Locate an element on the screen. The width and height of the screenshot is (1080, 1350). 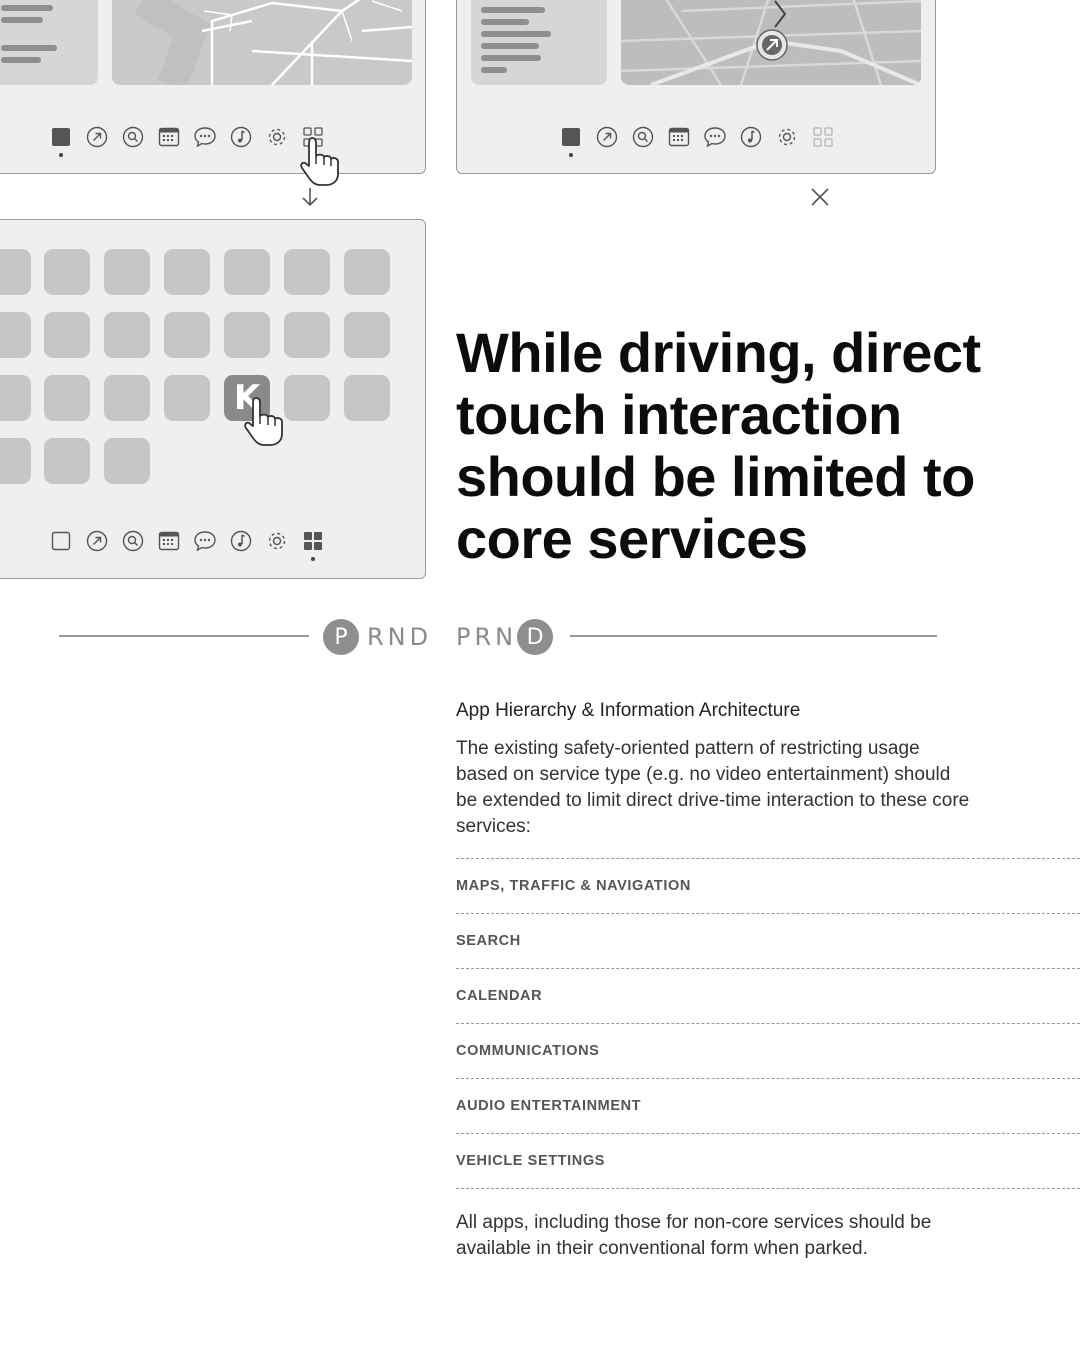
tap-hand-icon is located at coordinates (263, 421).